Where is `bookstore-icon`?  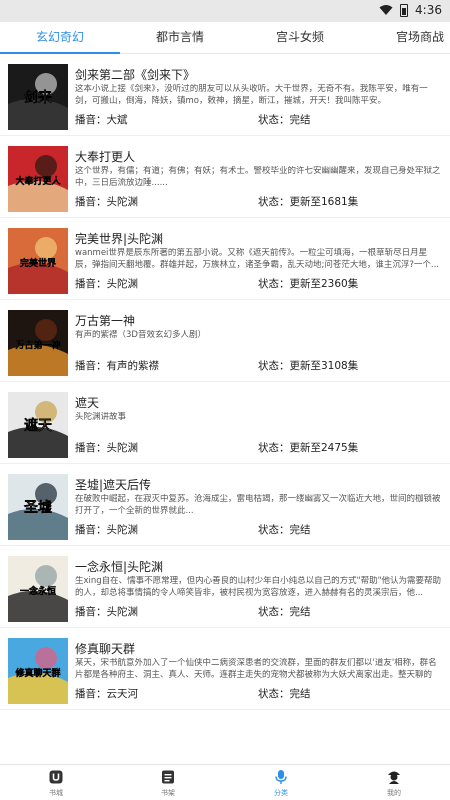 bookstore-icon is located at coordinates (56, 777).